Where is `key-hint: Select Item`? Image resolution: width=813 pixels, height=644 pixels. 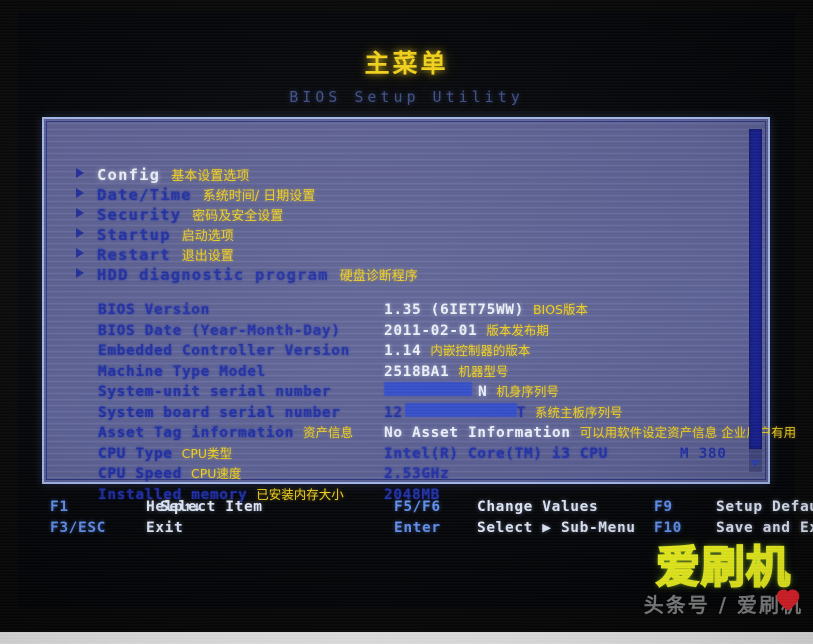
key-hint: Select Item is located at coordinates (211, 509).